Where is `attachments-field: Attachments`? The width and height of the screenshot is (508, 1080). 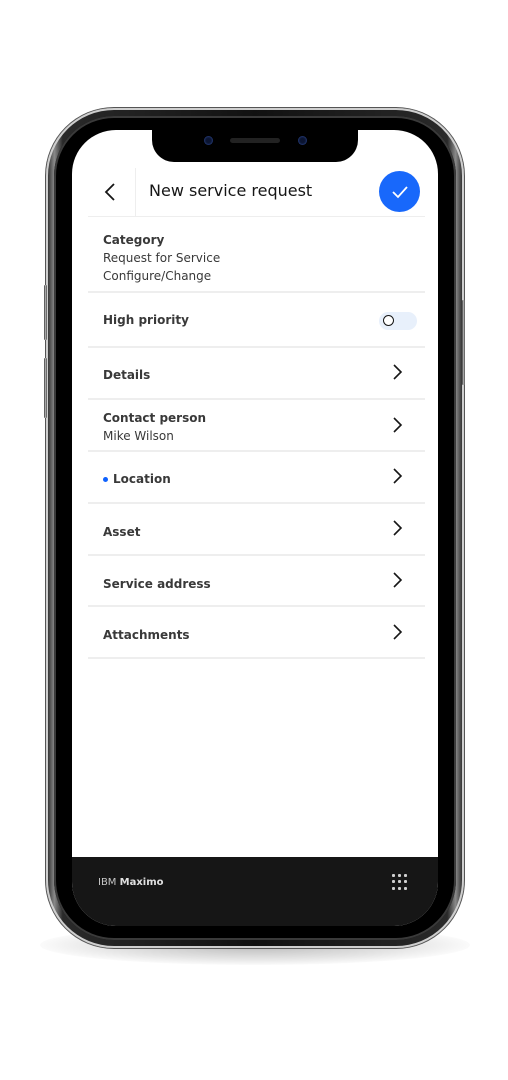 attachments-field: Attachments is located at coordinates (256, 633).